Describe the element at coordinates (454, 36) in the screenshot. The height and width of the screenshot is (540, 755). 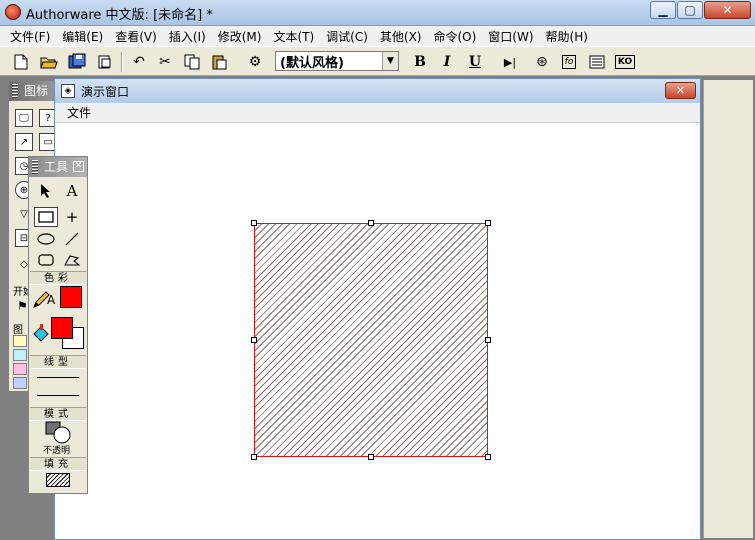
I see `menu-commands: 命令(O)` at that location.